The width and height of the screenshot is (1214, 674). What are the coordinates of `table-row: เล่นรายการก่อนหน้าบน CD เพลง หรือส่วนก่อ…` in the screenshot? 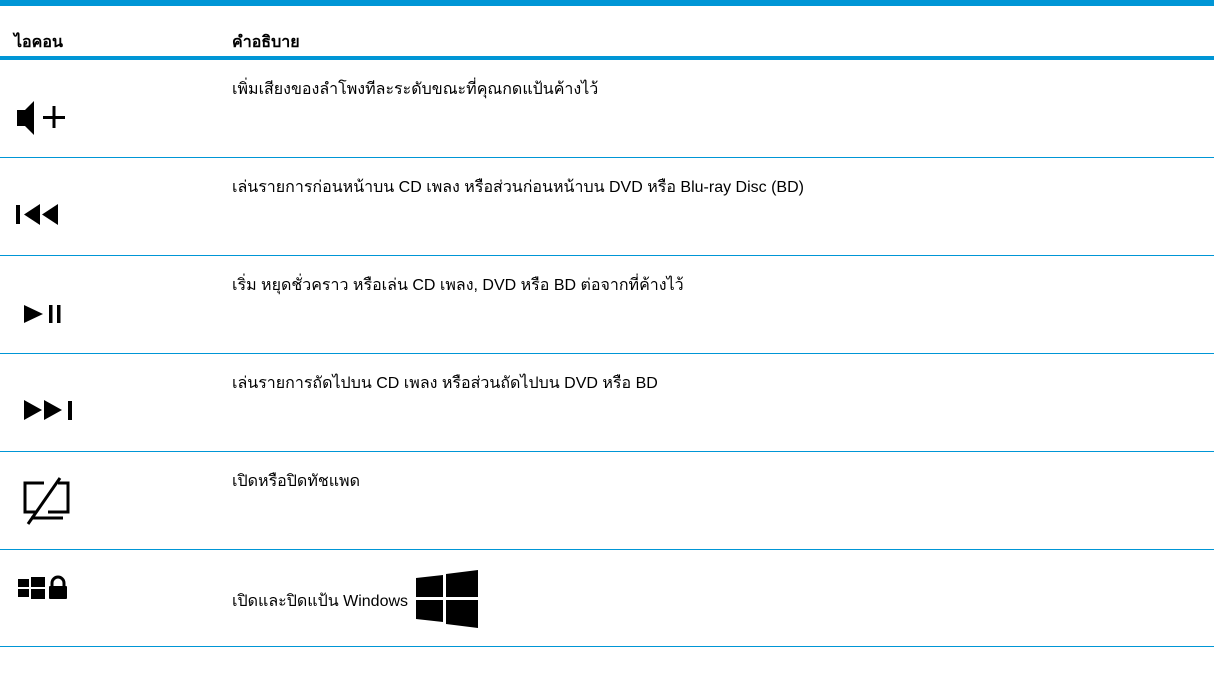 It's located at (607, 207).